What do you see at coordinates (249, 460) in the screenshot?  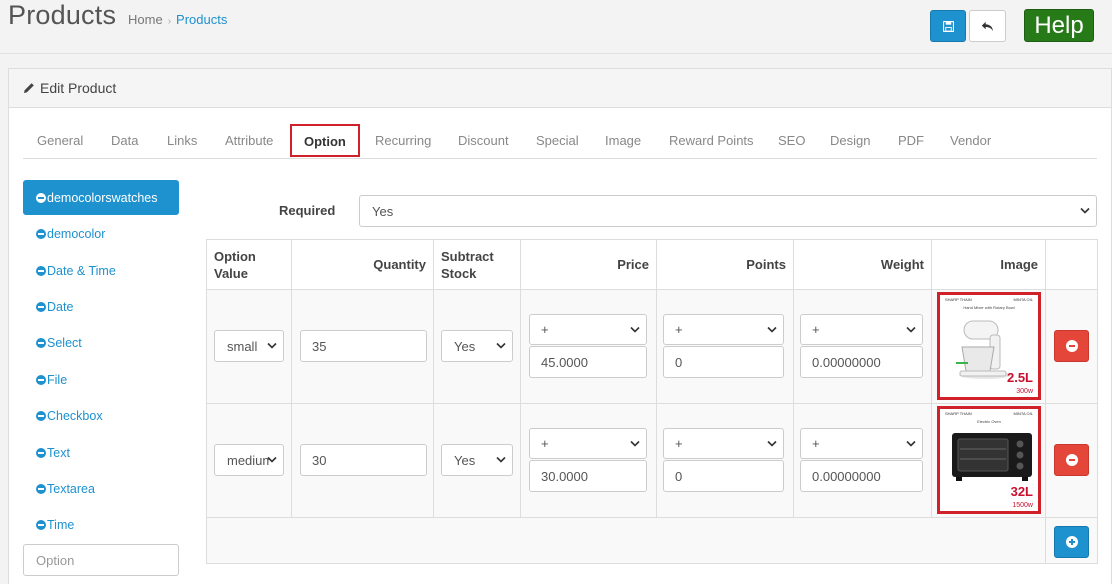 I see `option-value-select: medium` at bounding box center [249, 460].